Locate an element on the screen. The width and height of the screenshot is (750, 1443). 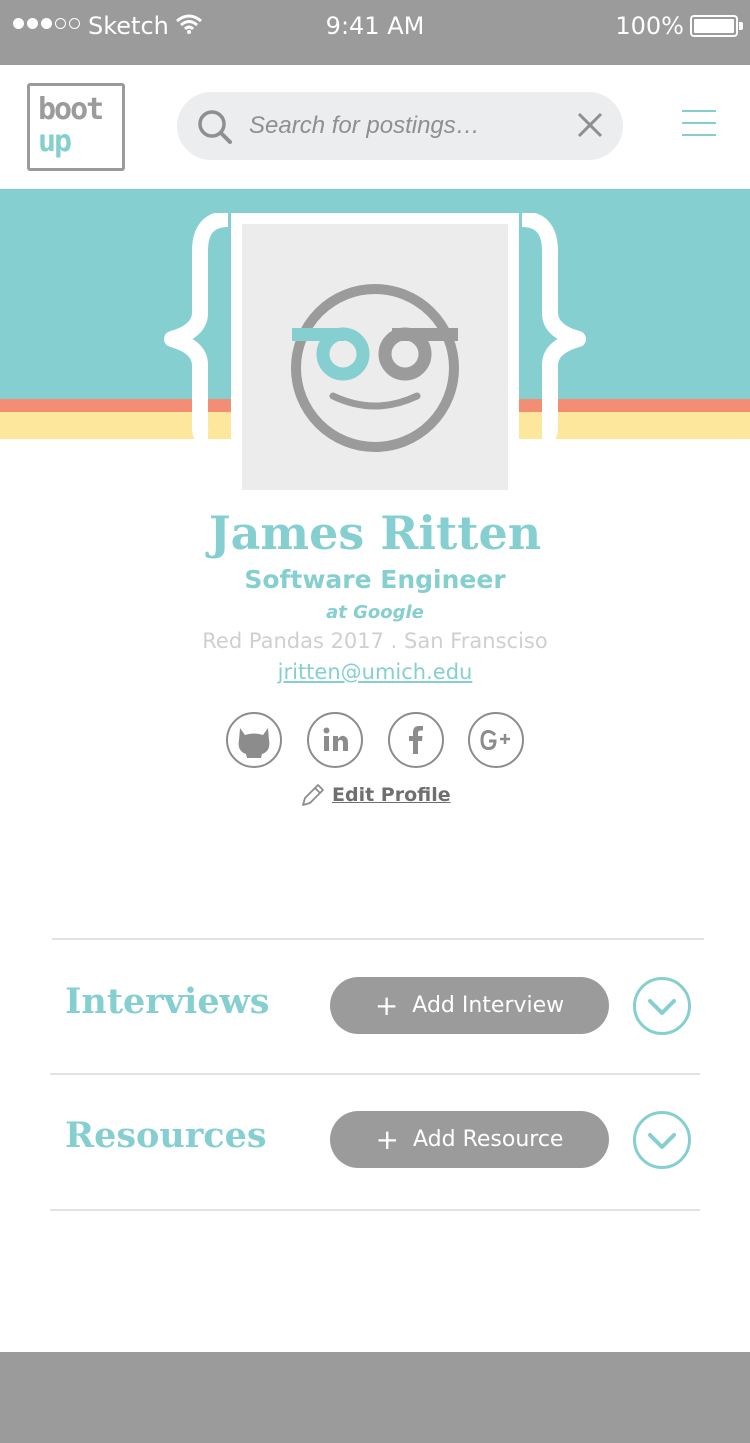
avatar is located at coordinates (375, 357).